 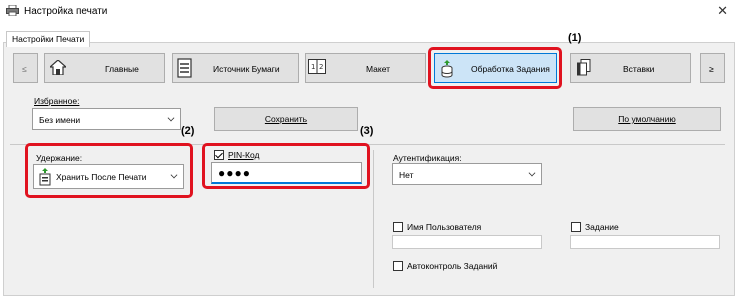 What do you see at coordinates (467, 242) in the screenshot?
I see `username-input` at bounding box center [467, 242].